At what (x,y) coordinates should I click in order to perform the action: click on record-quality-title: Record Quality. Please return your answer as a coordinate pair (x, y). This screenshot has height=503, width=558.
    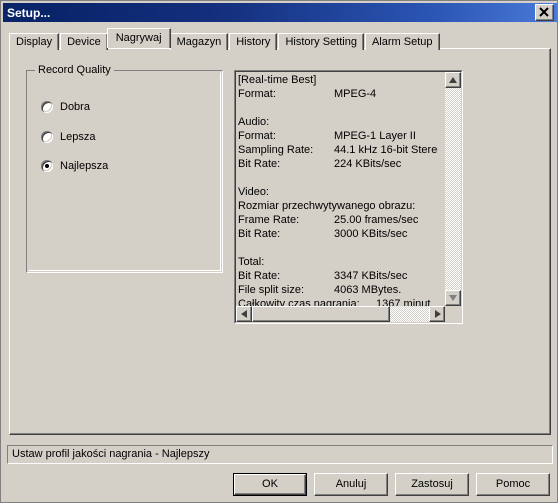
    Looking at the image, I should click on (74, 70).